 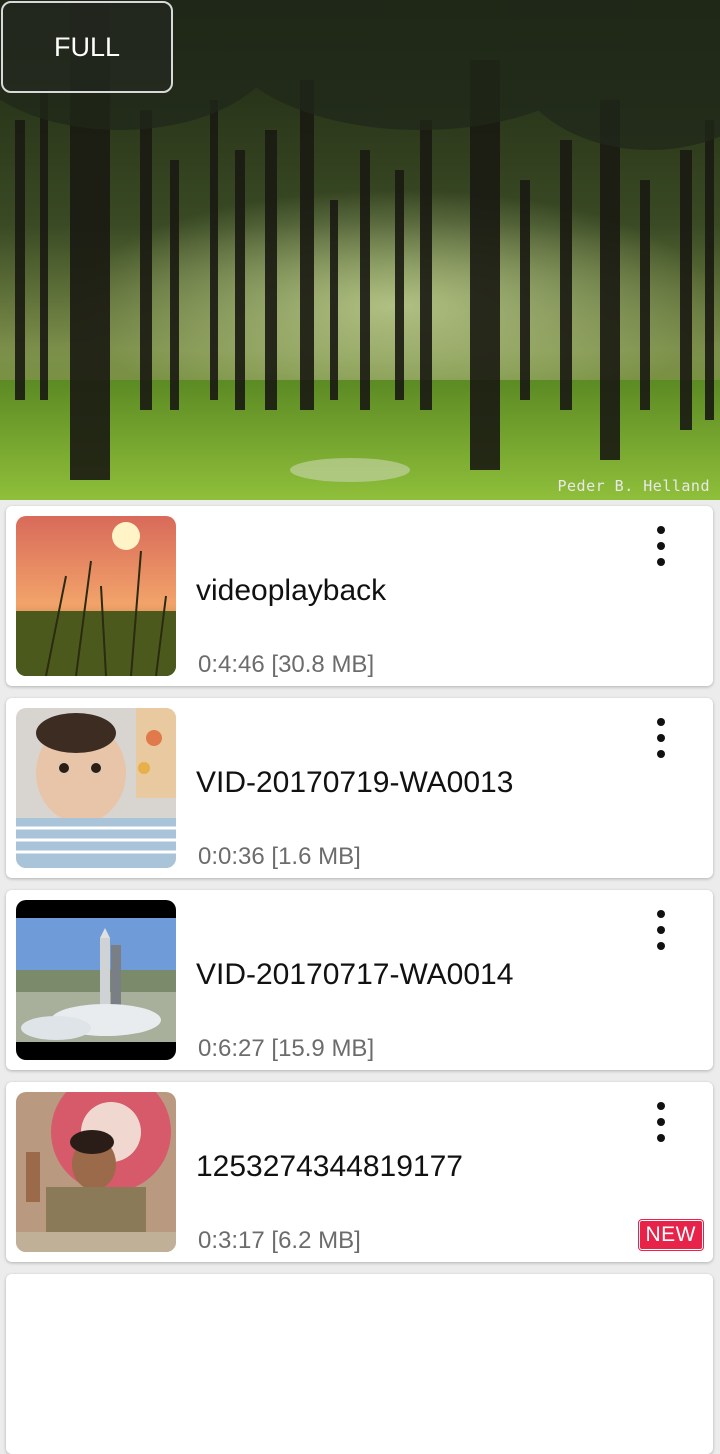 I want to click on list-item: videoplayback 0:4:46 [30.8 MB], so click(x=359, y=596).